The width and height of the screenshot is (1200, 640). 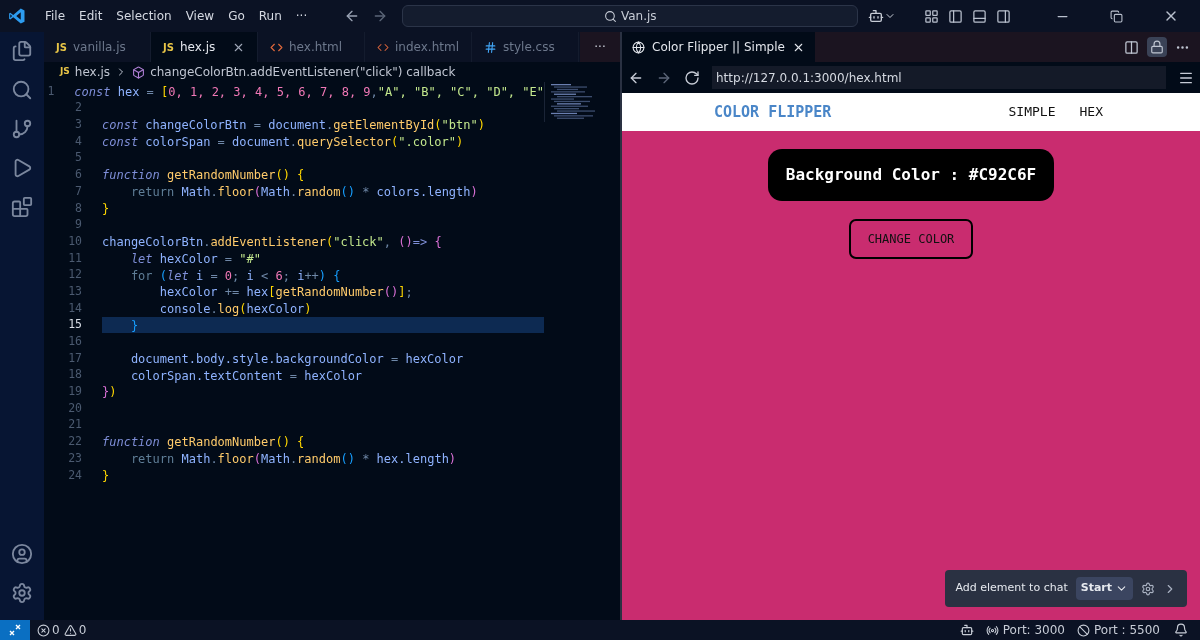 What do you see at coordinates (1011, 588) in the screenshot?
I see `chat-toolbar-label: Add element to chat` at bounding box center [1011, 588].